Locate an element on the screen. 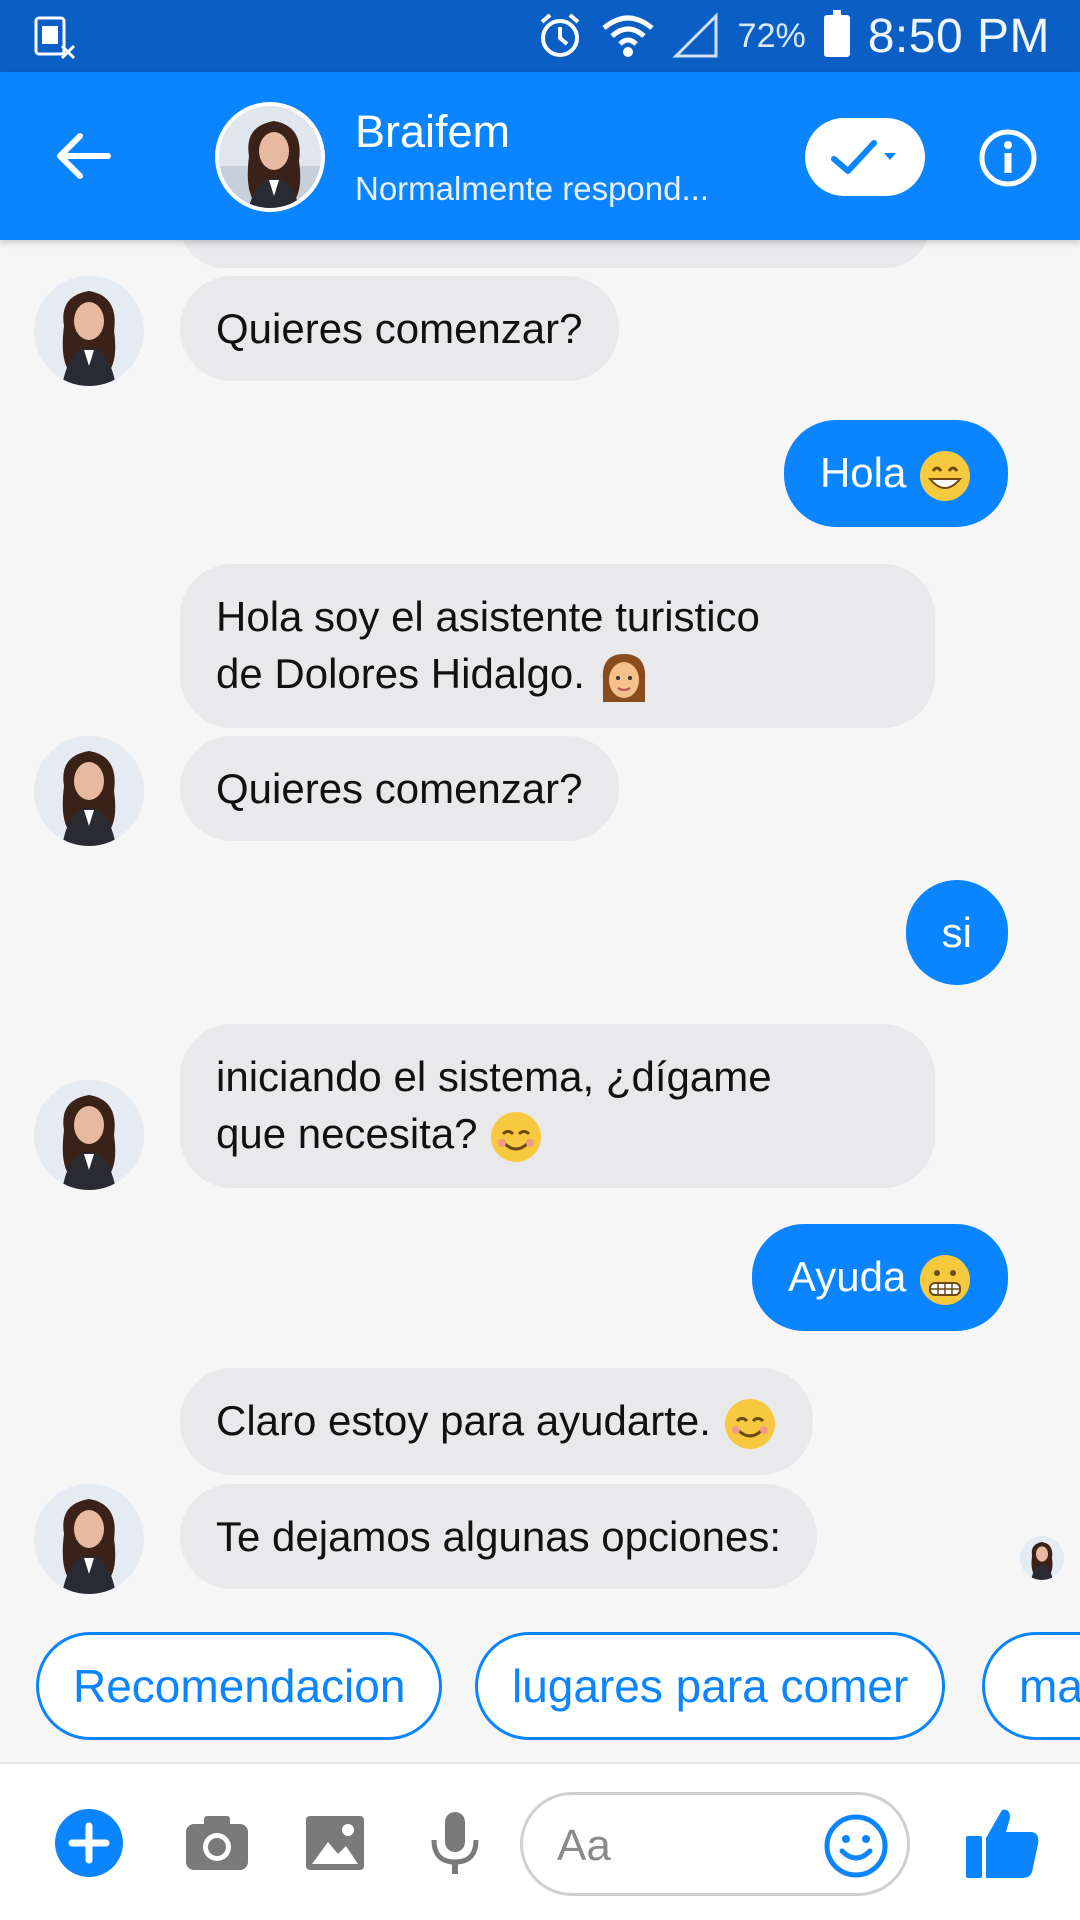 This screenshot has width=1080, height=1920. mark-read-button is located at coordinates (865, 157).